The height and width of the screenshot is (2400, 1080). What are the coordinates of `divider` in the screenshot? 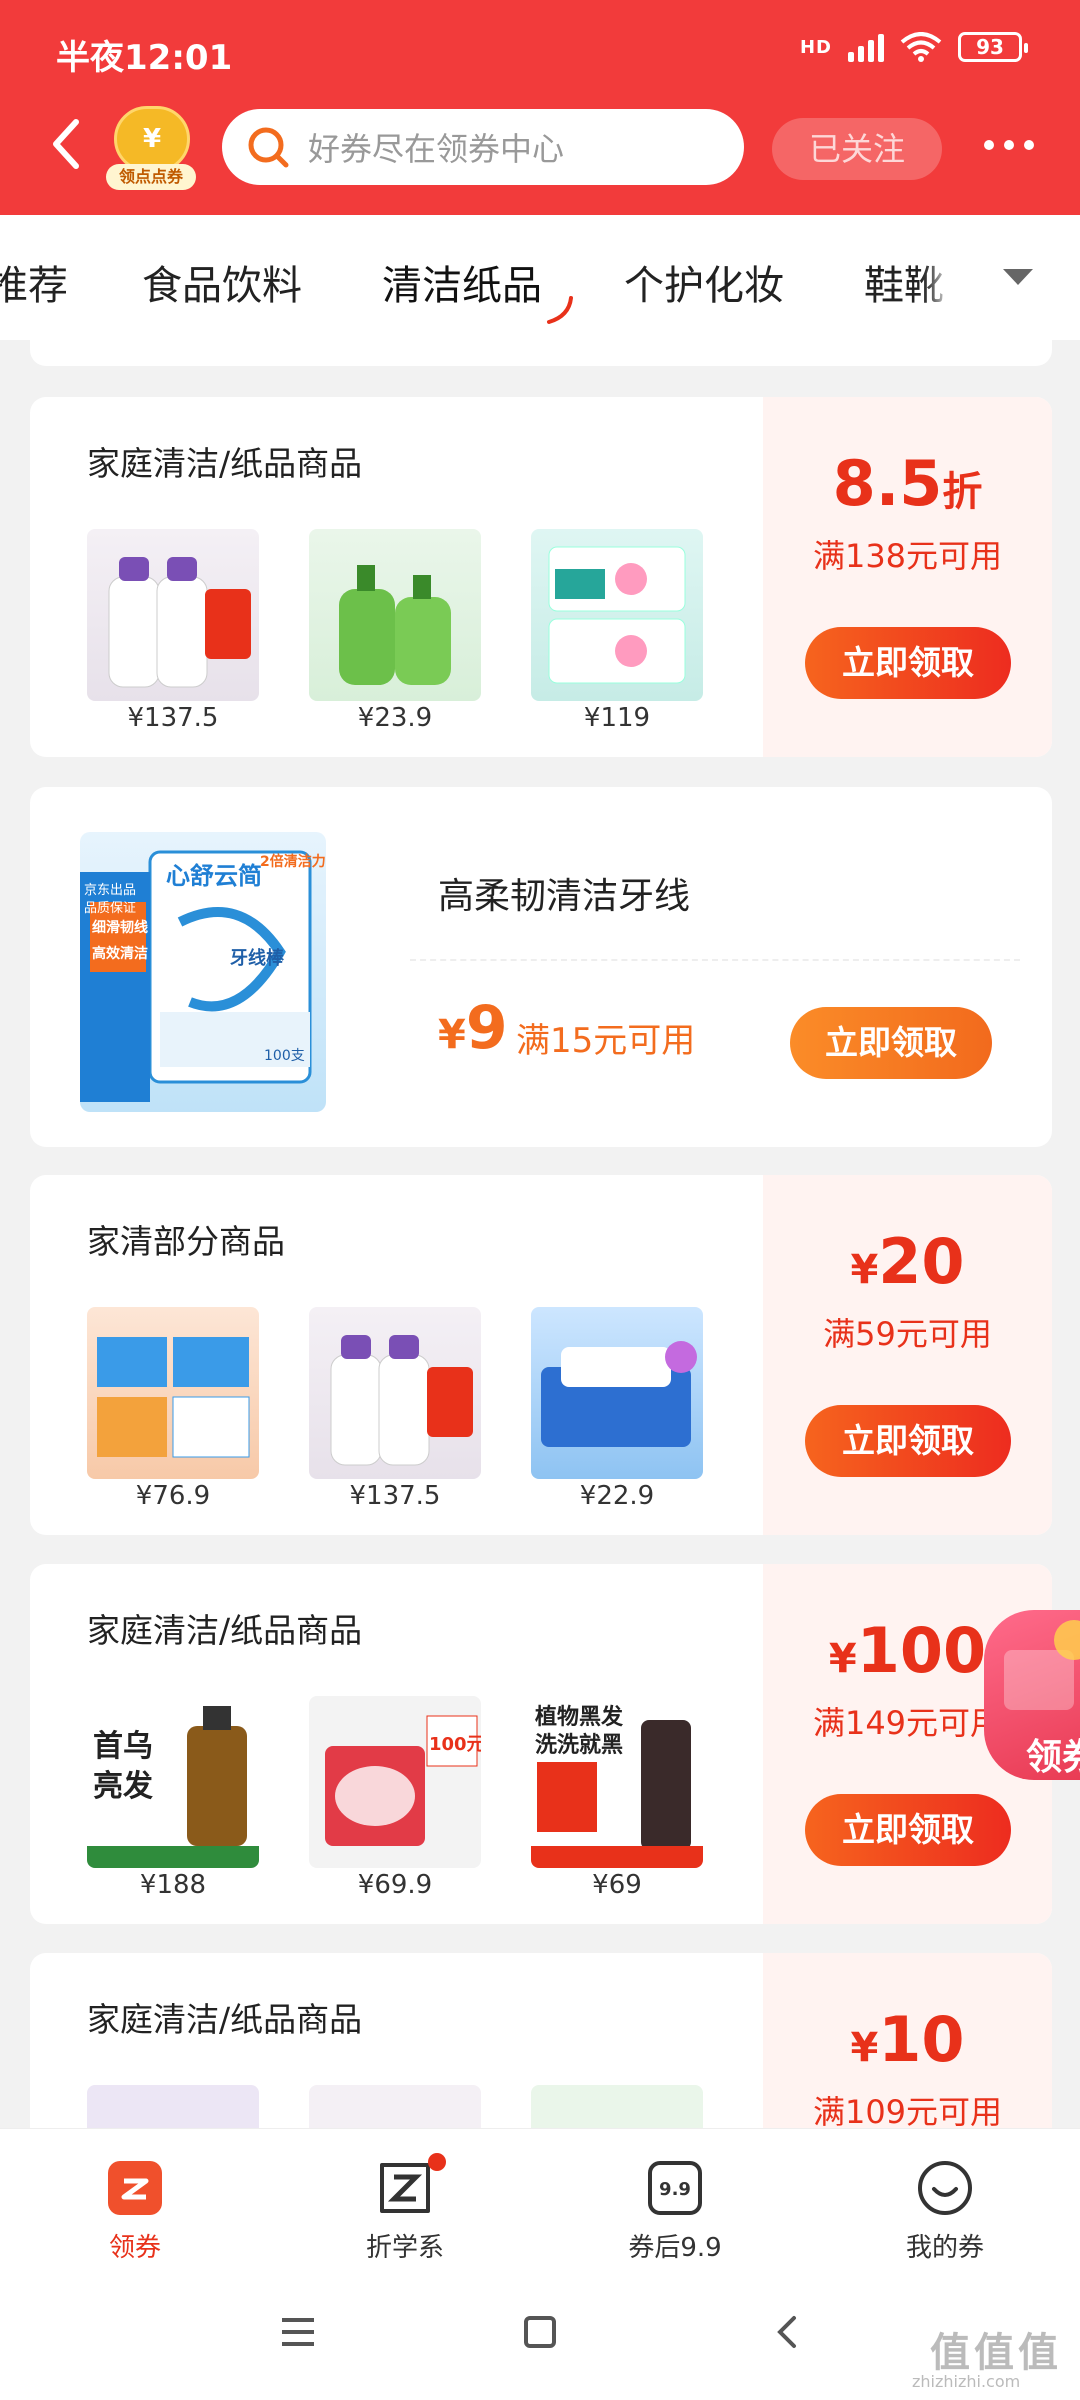 It's located at (715, 960).